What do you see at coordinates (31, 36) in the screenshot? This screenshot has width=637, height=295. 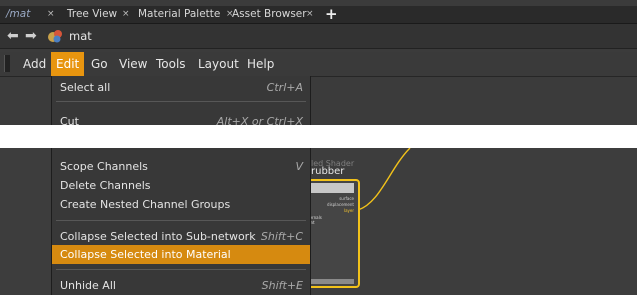 I see `forward-arrow-icon: ➡` at bounding box center [31, 36].